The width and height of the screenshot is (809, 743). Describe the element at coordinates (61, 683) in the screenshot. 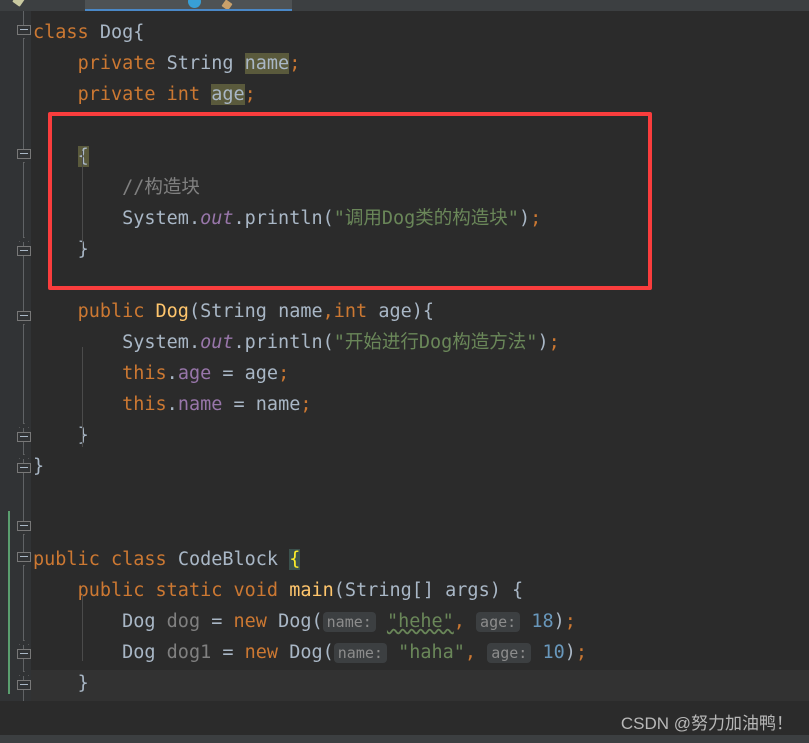

I see `code-line-22: }` at that location.